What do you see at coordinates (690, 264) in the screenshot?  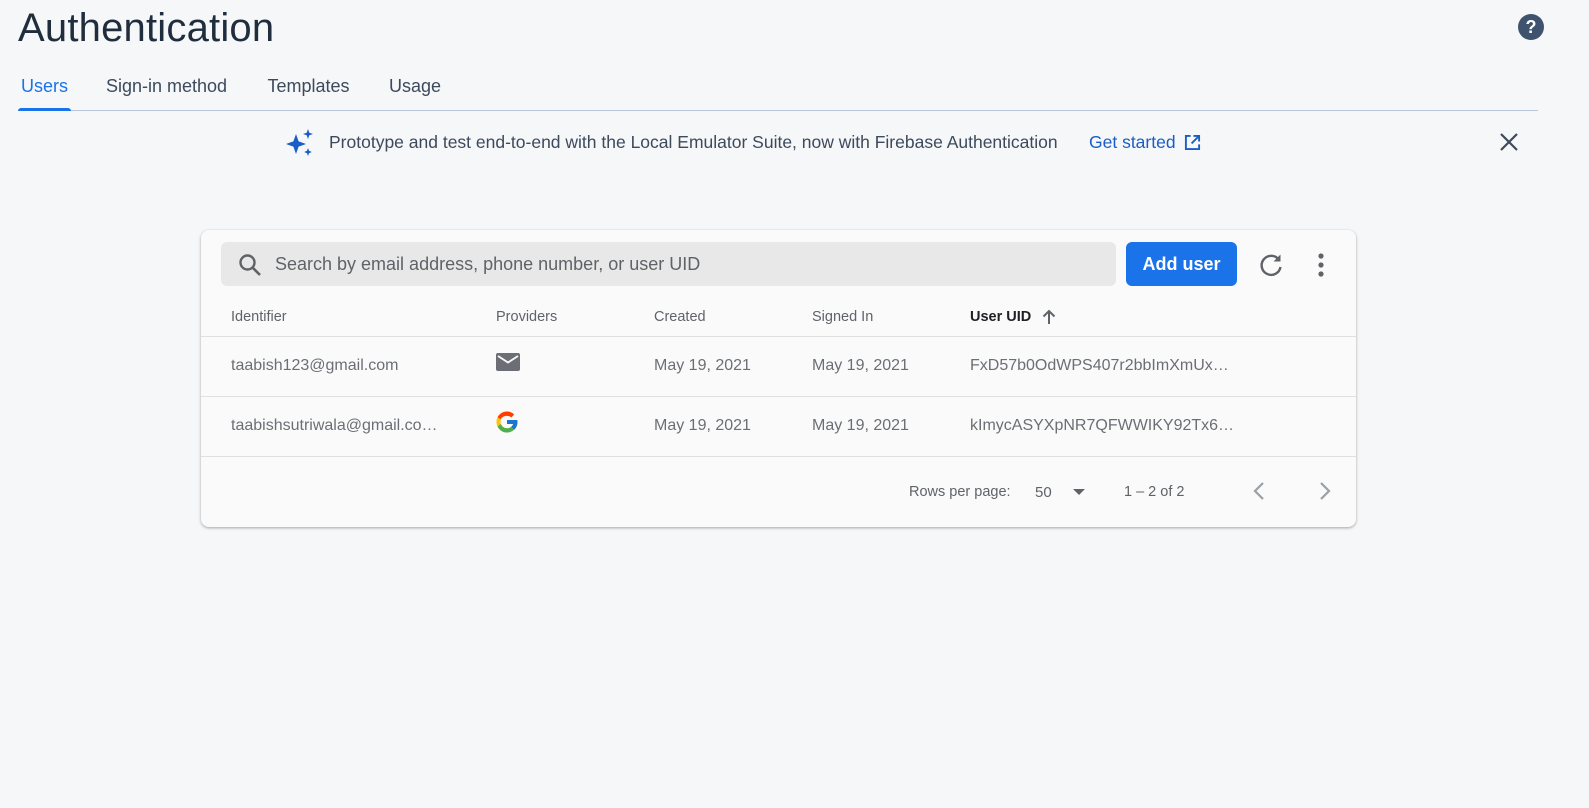 I see `search-input` at bounding box center [690, 264].